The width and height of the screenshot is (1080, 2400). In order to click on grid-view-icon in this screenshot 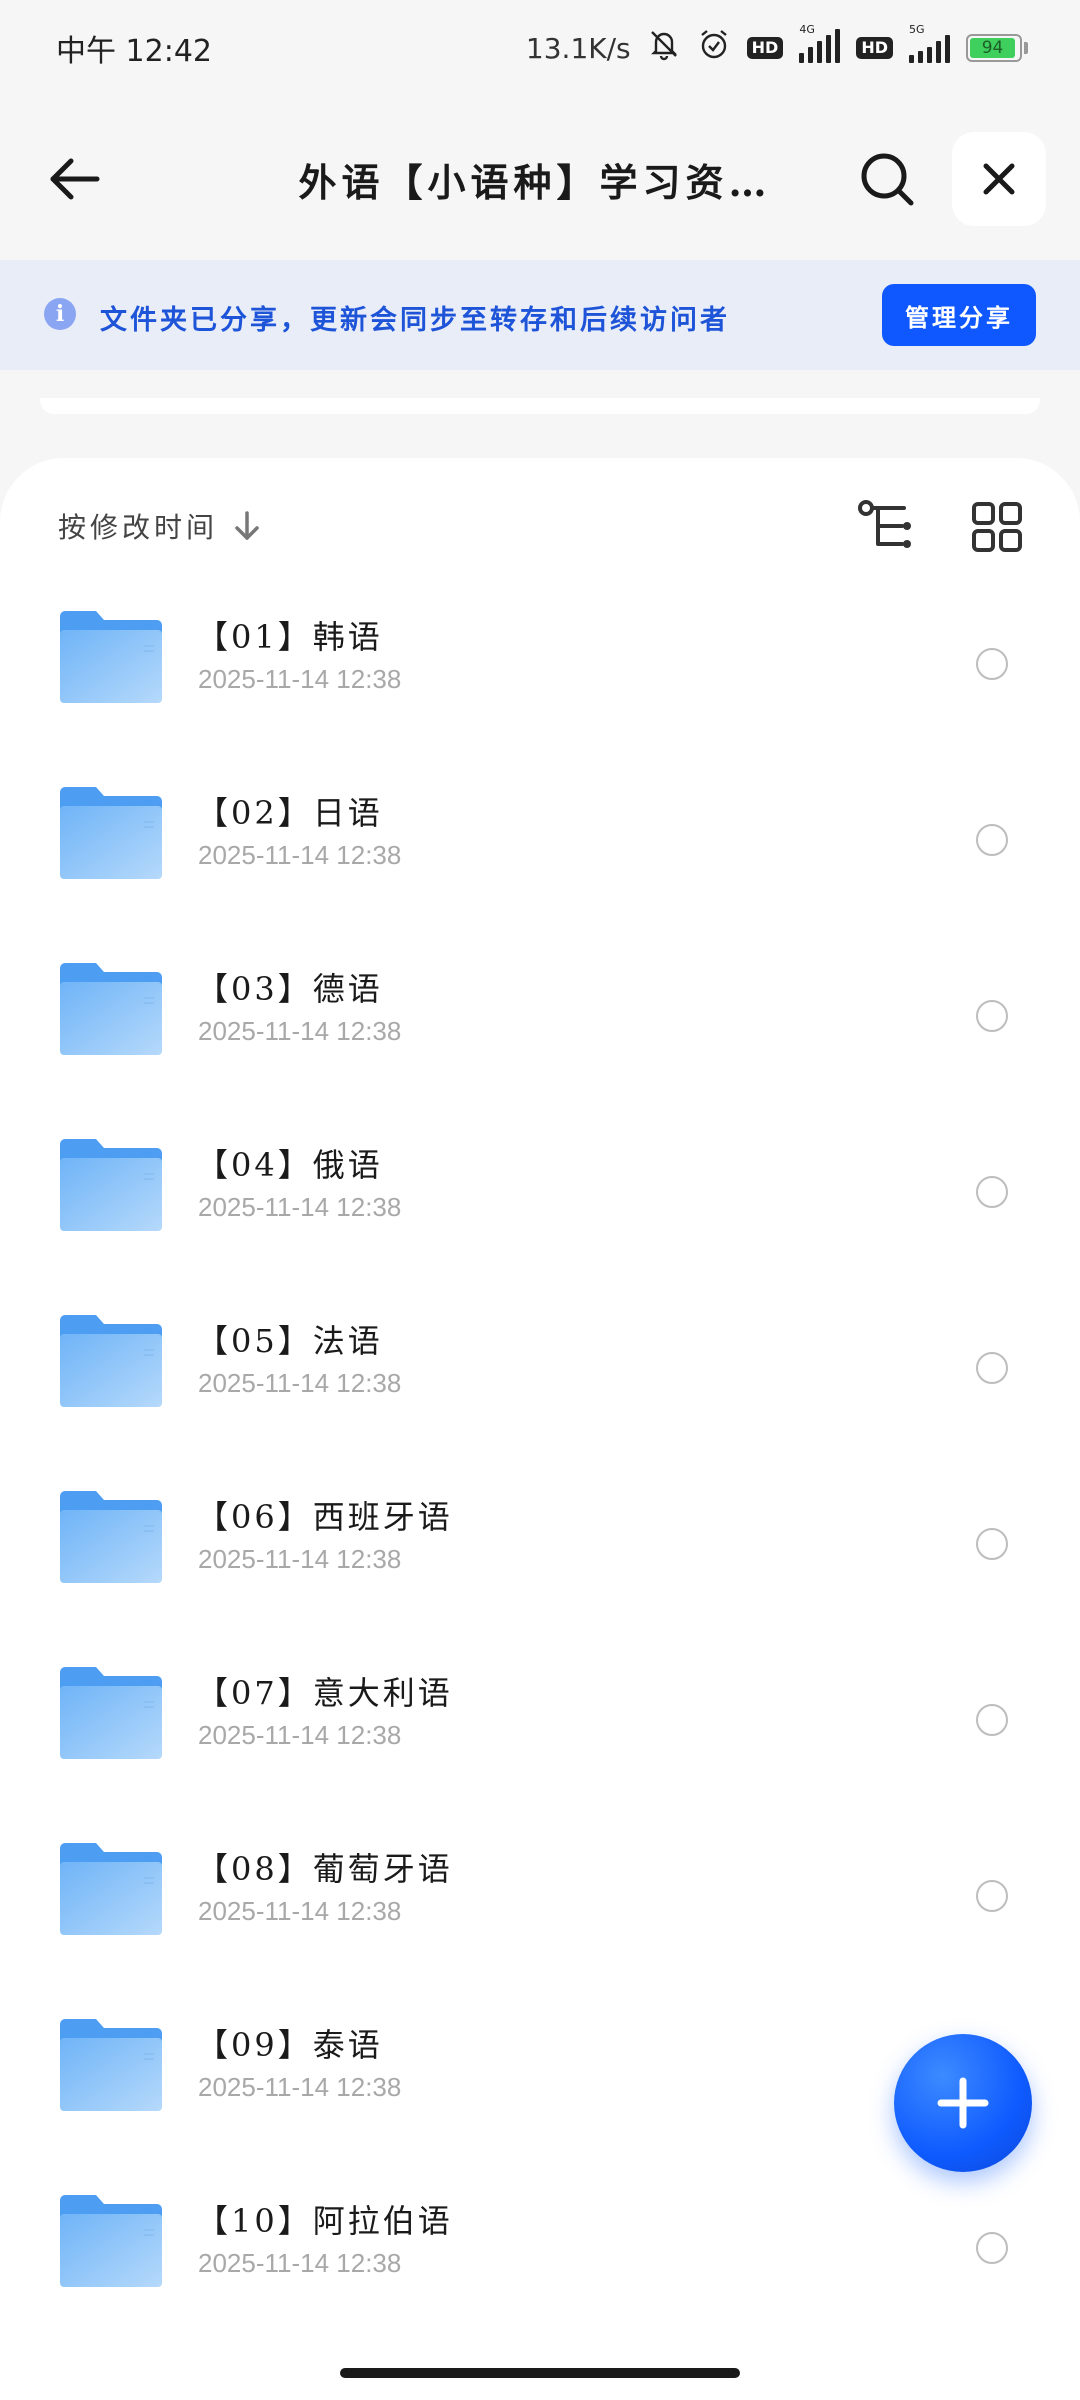, I will do `click(997, 527)`.